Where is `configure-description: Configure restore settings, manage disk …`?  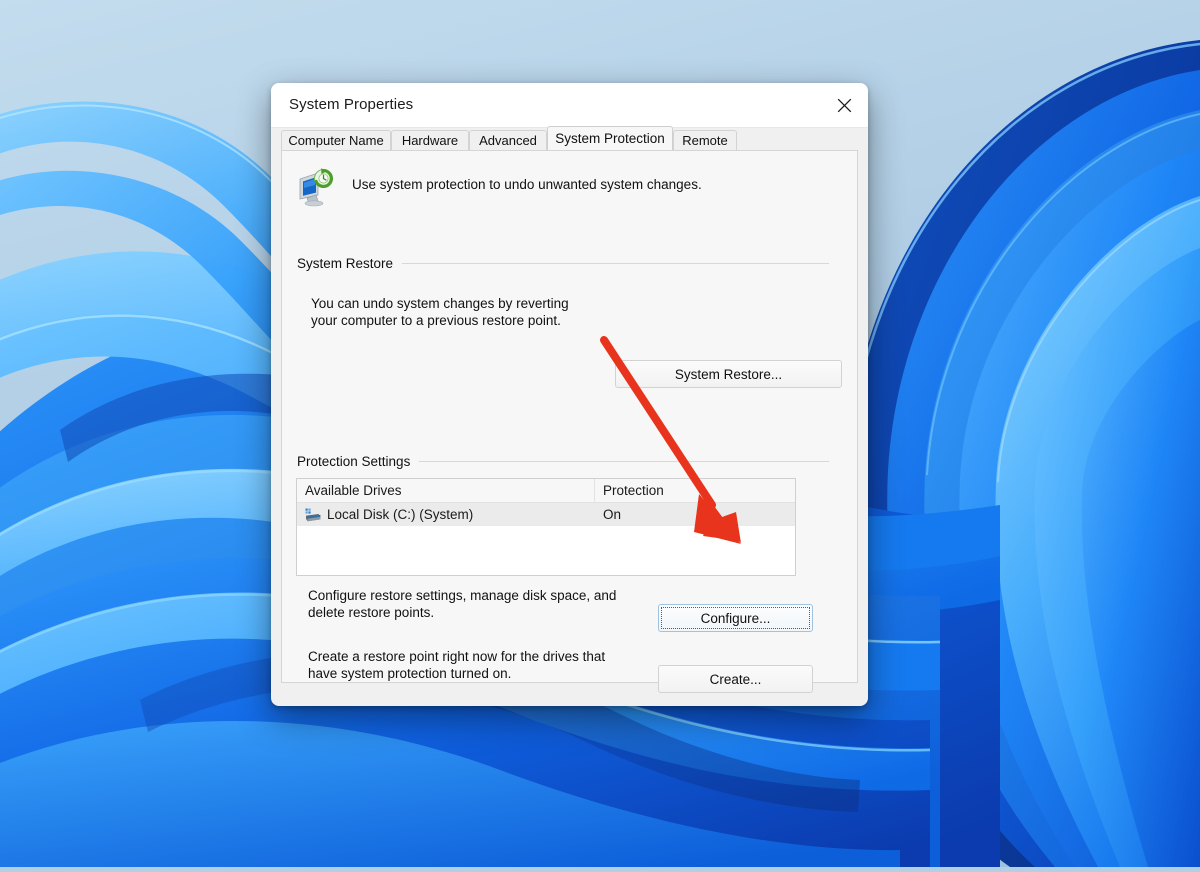
configure-description: Configure restore settings, manage disk … is located at coordinates (478, 604).